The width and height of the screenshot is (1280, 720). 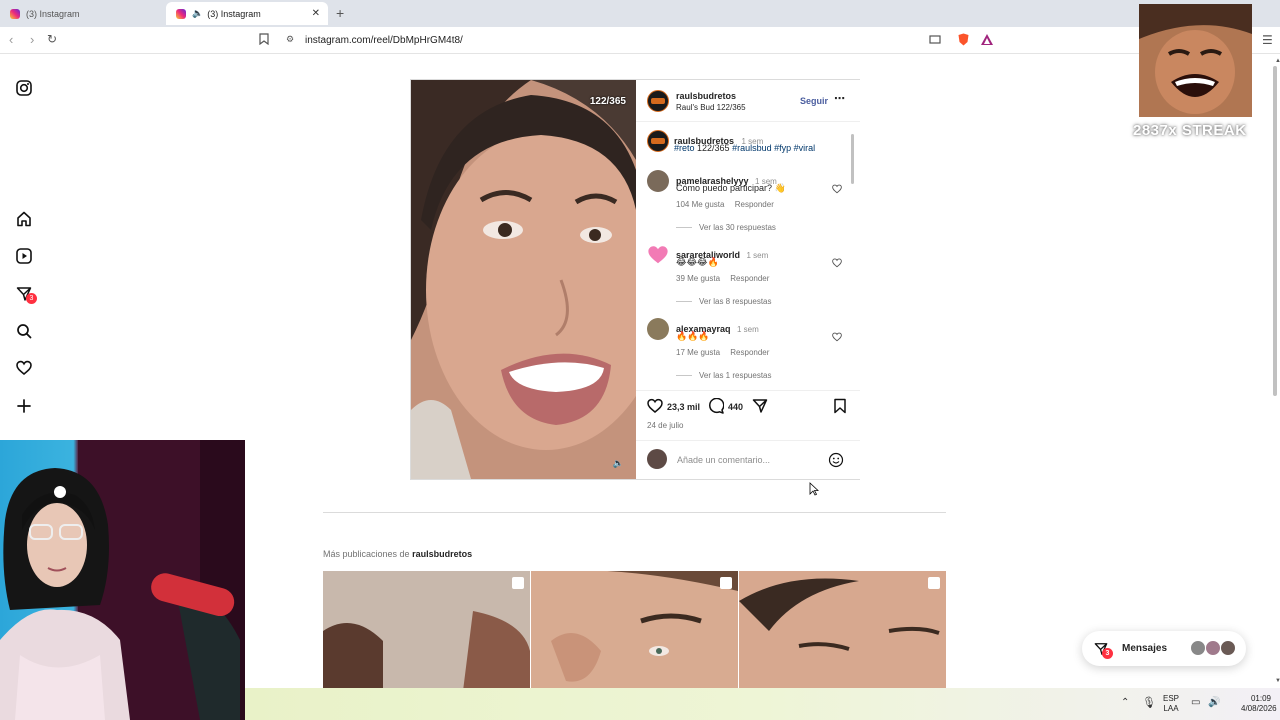 I want to click on new-tab-button: +, so click(x=340, y=13).